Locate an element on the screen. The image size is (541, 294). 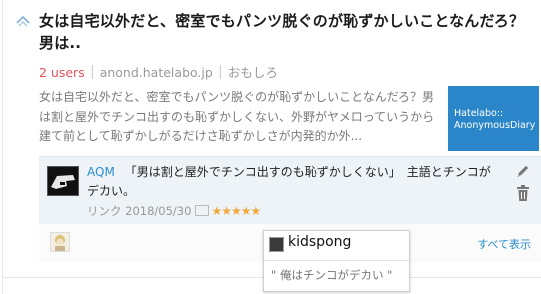
trash-icon is located at coordinates (523, 193).